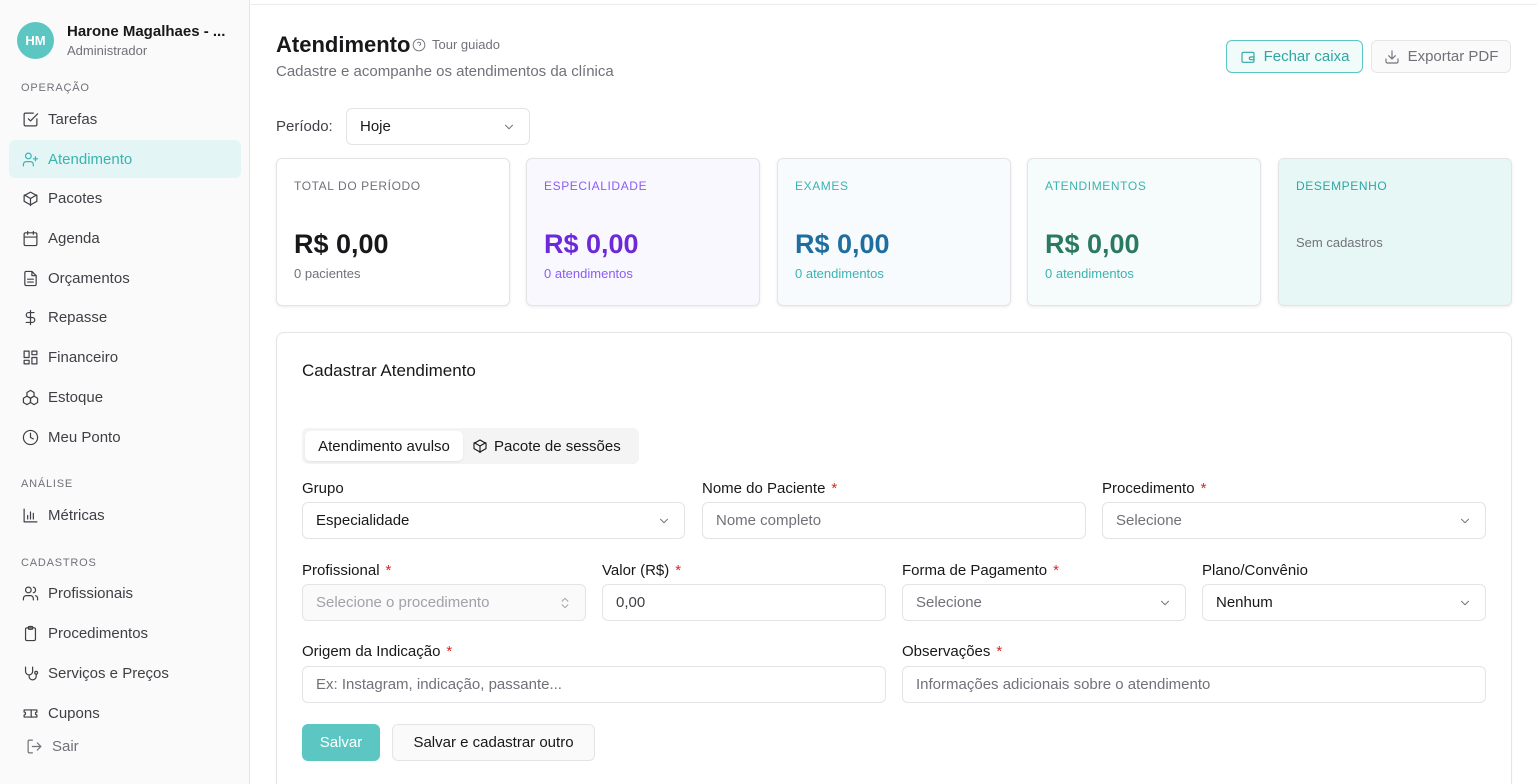  Describe the element at coordinates (30, 278) in the screenshot. I see `document-icon` at that location.